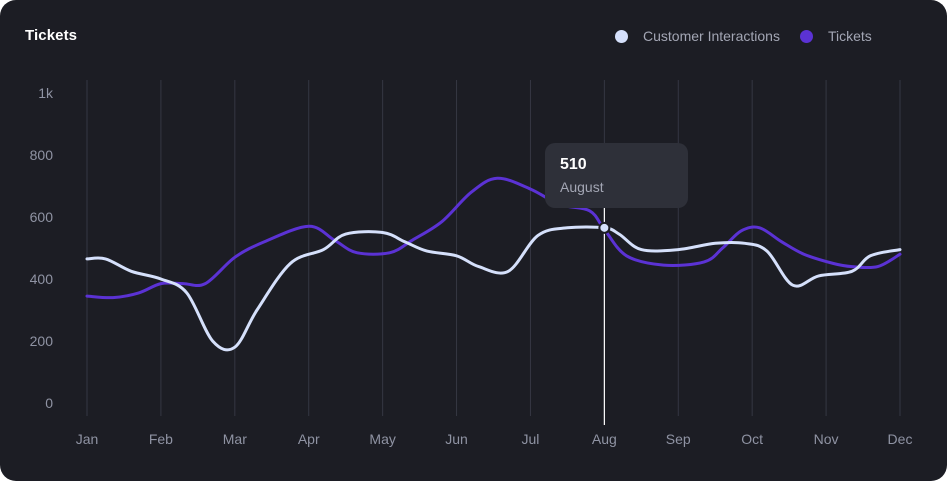 The width and height of the screenshot is (947, 481). I want to click on tooltip-value: 510, so click(573, 164).